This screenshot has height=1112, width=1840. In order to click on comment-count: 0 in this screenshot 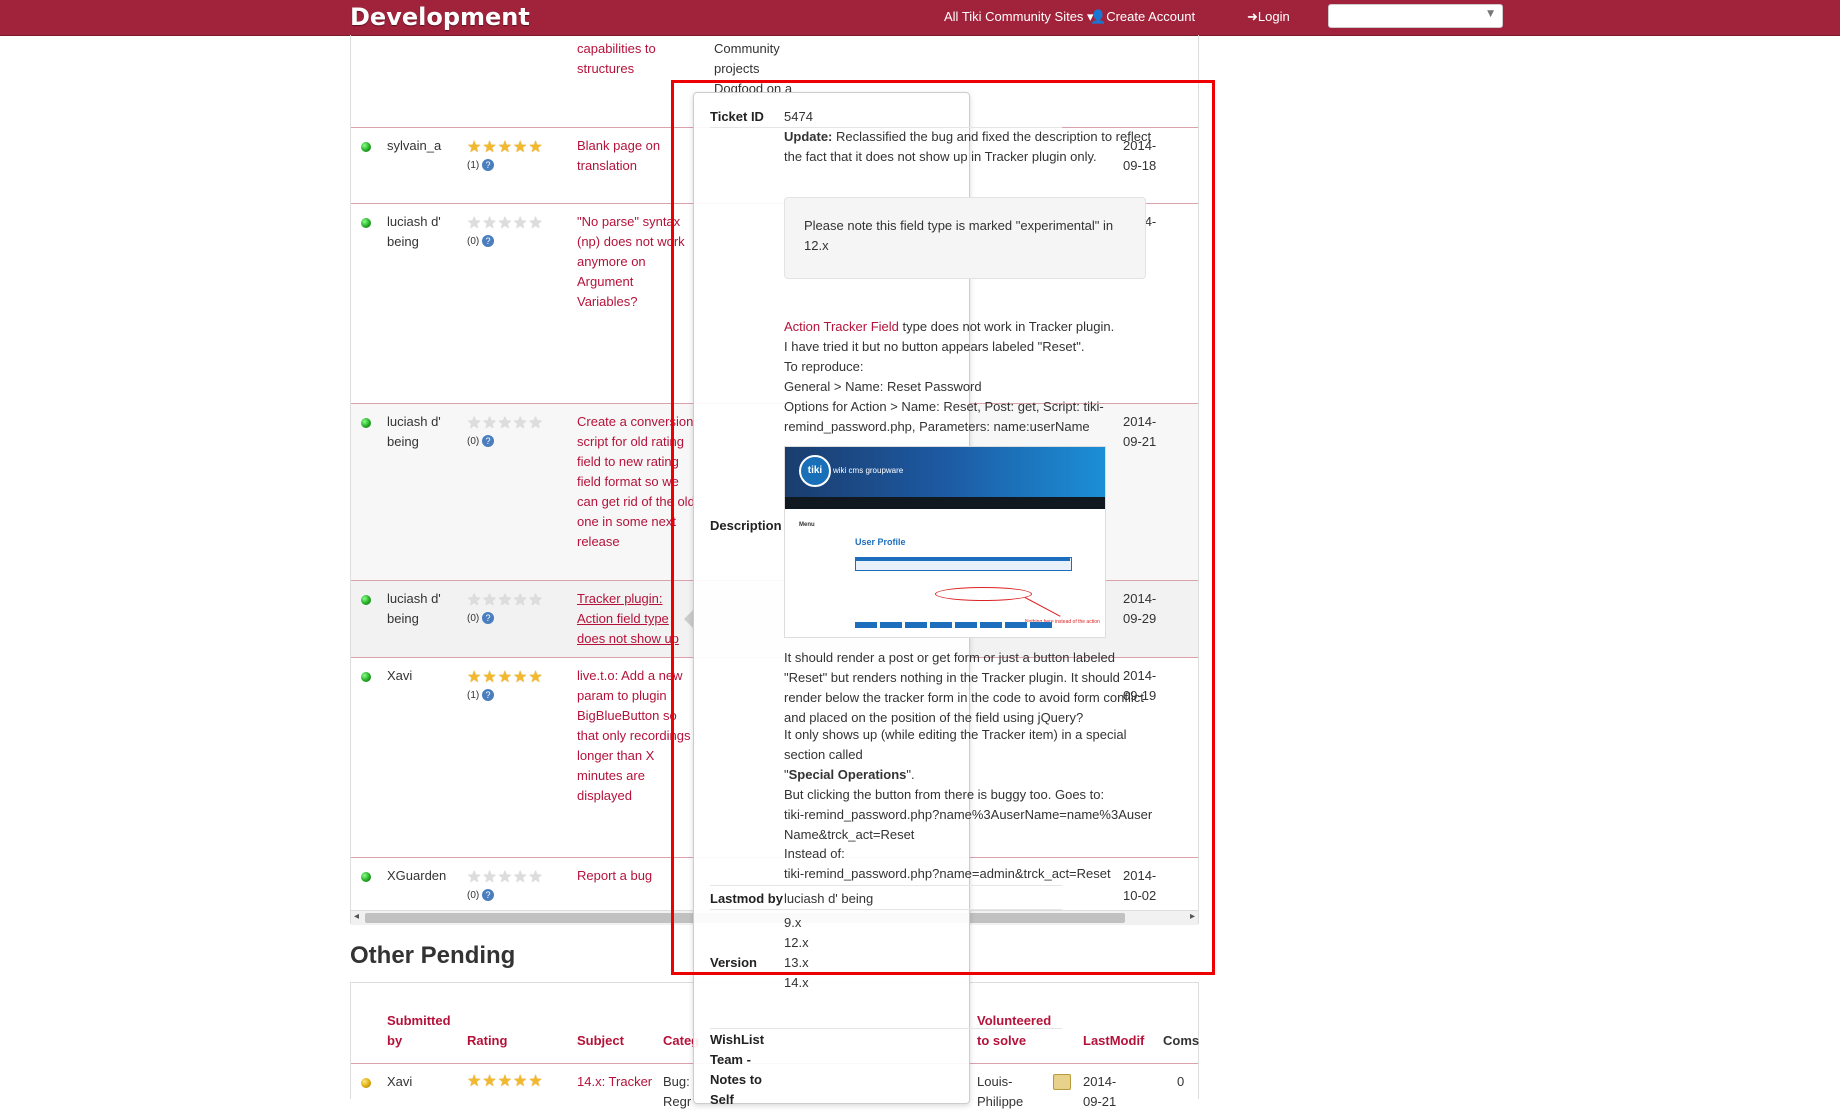, I will do `click(1181, 1081)`.